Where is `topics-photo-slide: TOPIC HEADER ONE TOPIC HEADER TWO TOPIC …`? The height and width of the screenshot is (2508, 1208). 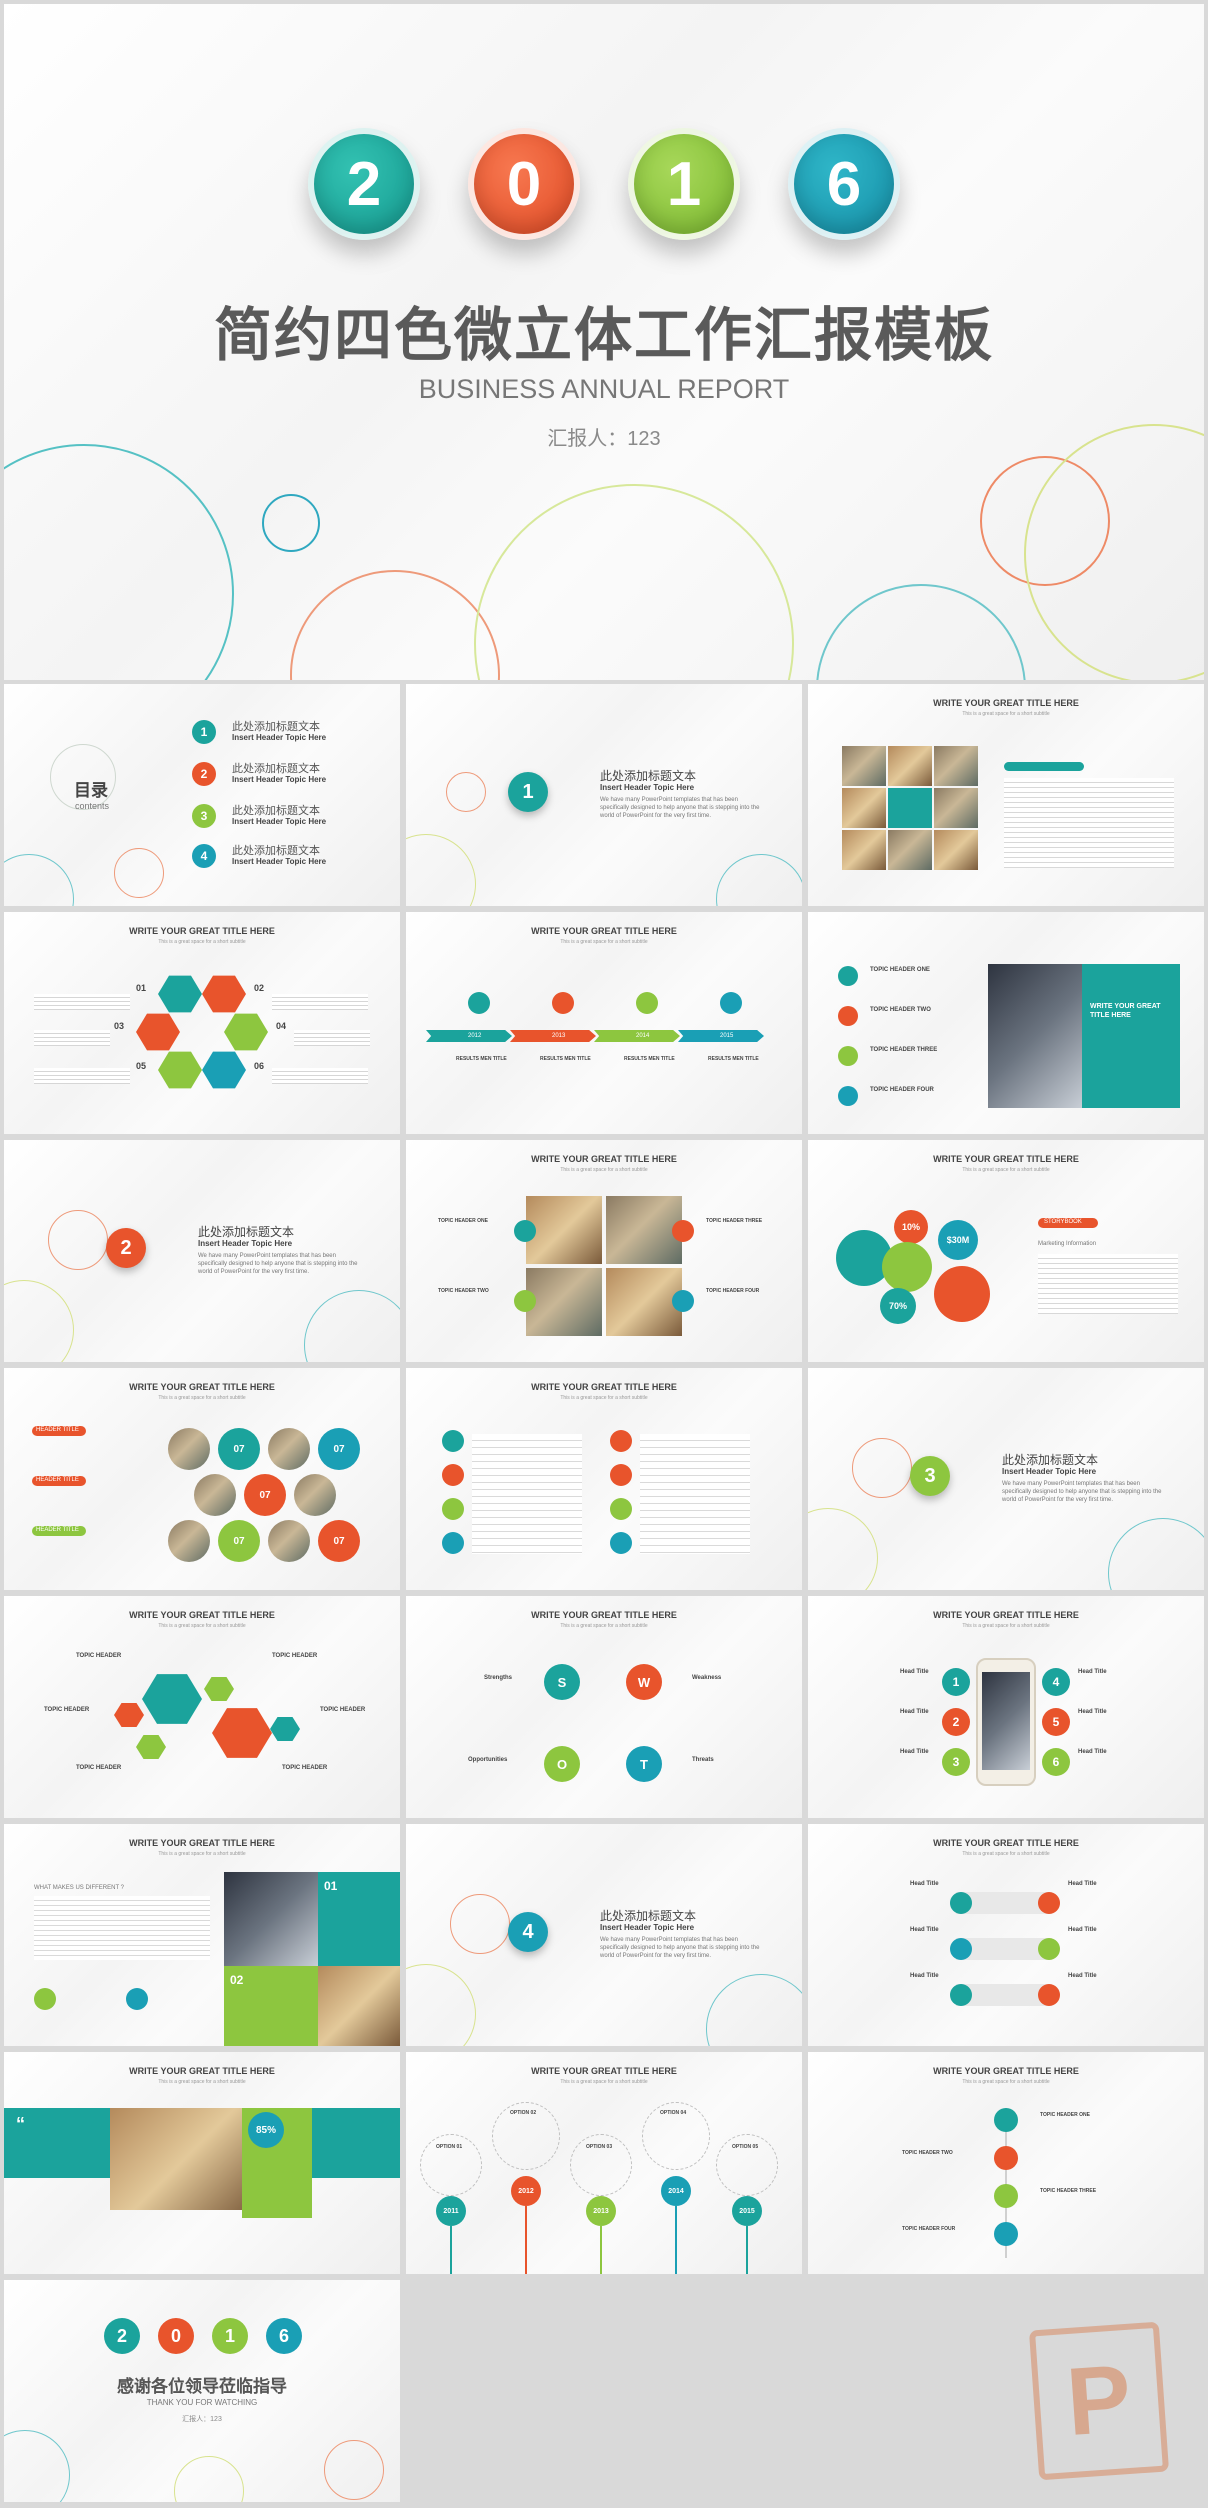
topics-photo-slide: TOPIC HEADER ONE TOPIC HEADER TWO TOPIC … is located at coordinates (1006, 1023).